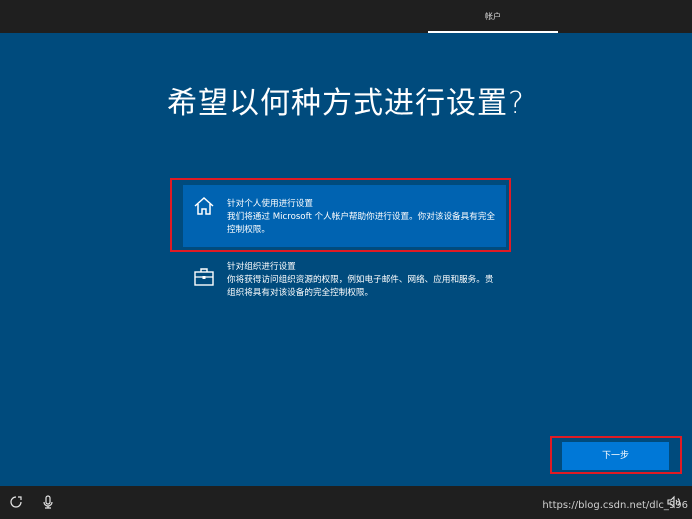 Image resolution: width=692 pixels, height=519 pixels. Describe the element at coordinates (346, 16) in the screenshot. I see `top-bar` at that location.